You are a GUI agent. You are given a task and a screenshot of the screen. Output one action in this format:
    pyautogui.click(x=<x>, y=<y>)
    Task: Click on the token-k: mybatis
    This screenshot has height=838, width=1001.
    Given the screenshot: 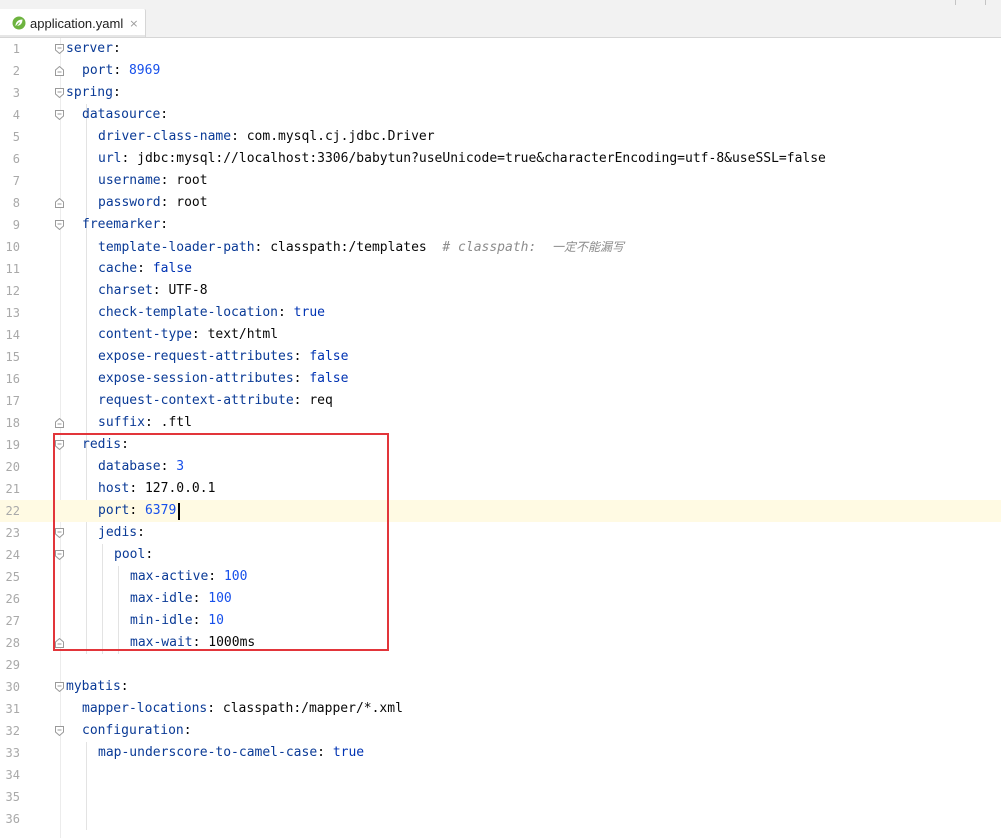 What is the action you would take?
    pyautogui.click(x=93, y=686)
    